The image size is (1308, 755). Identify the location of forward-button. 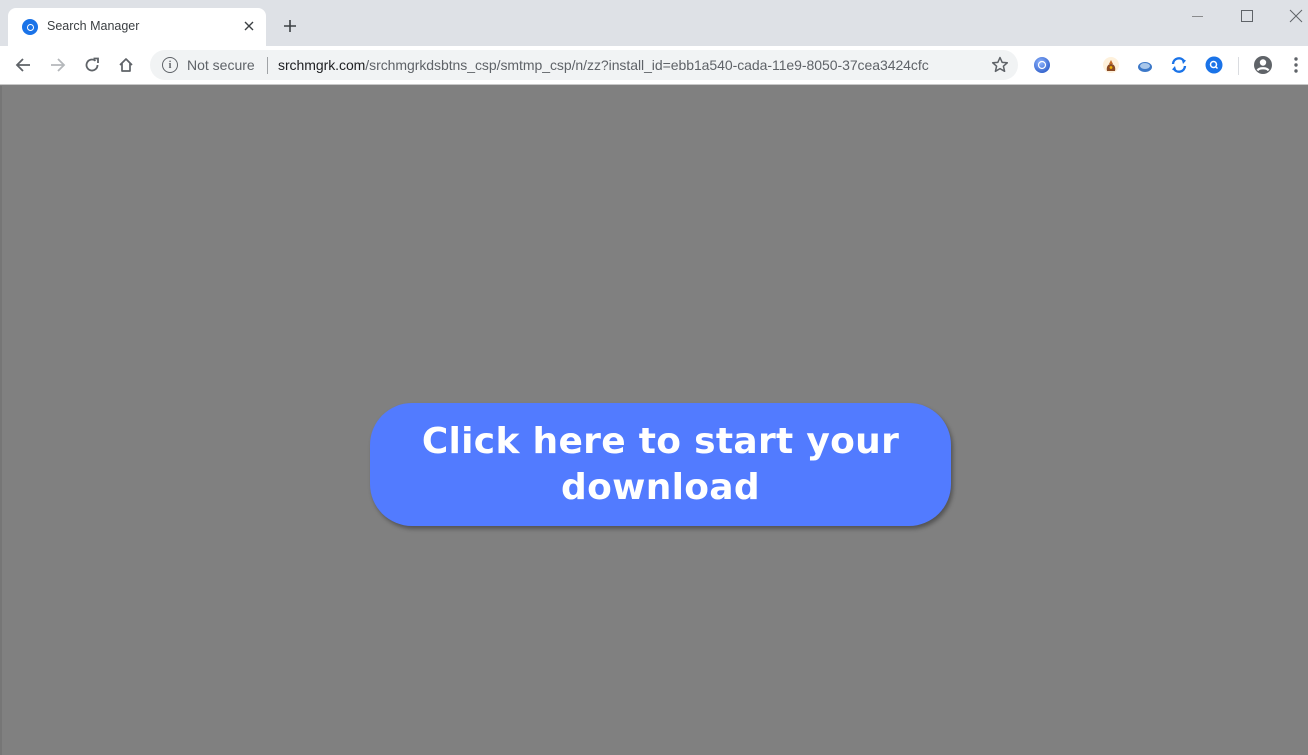
(58, 65).